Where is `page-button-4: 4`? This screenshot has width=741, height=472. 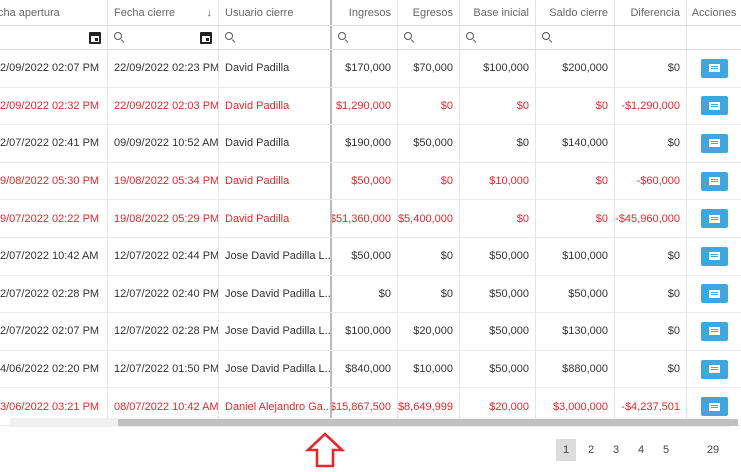
page-button-4: 4 is located at coordinates (641, 450).